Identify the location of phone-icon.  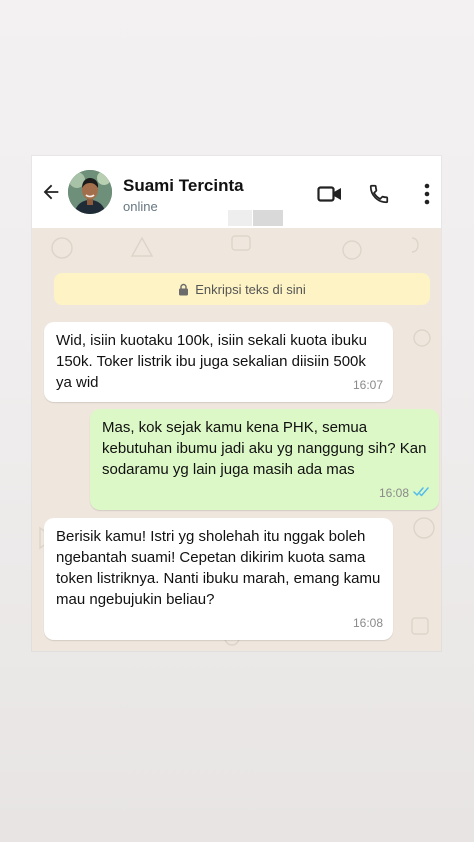
(379, 194).